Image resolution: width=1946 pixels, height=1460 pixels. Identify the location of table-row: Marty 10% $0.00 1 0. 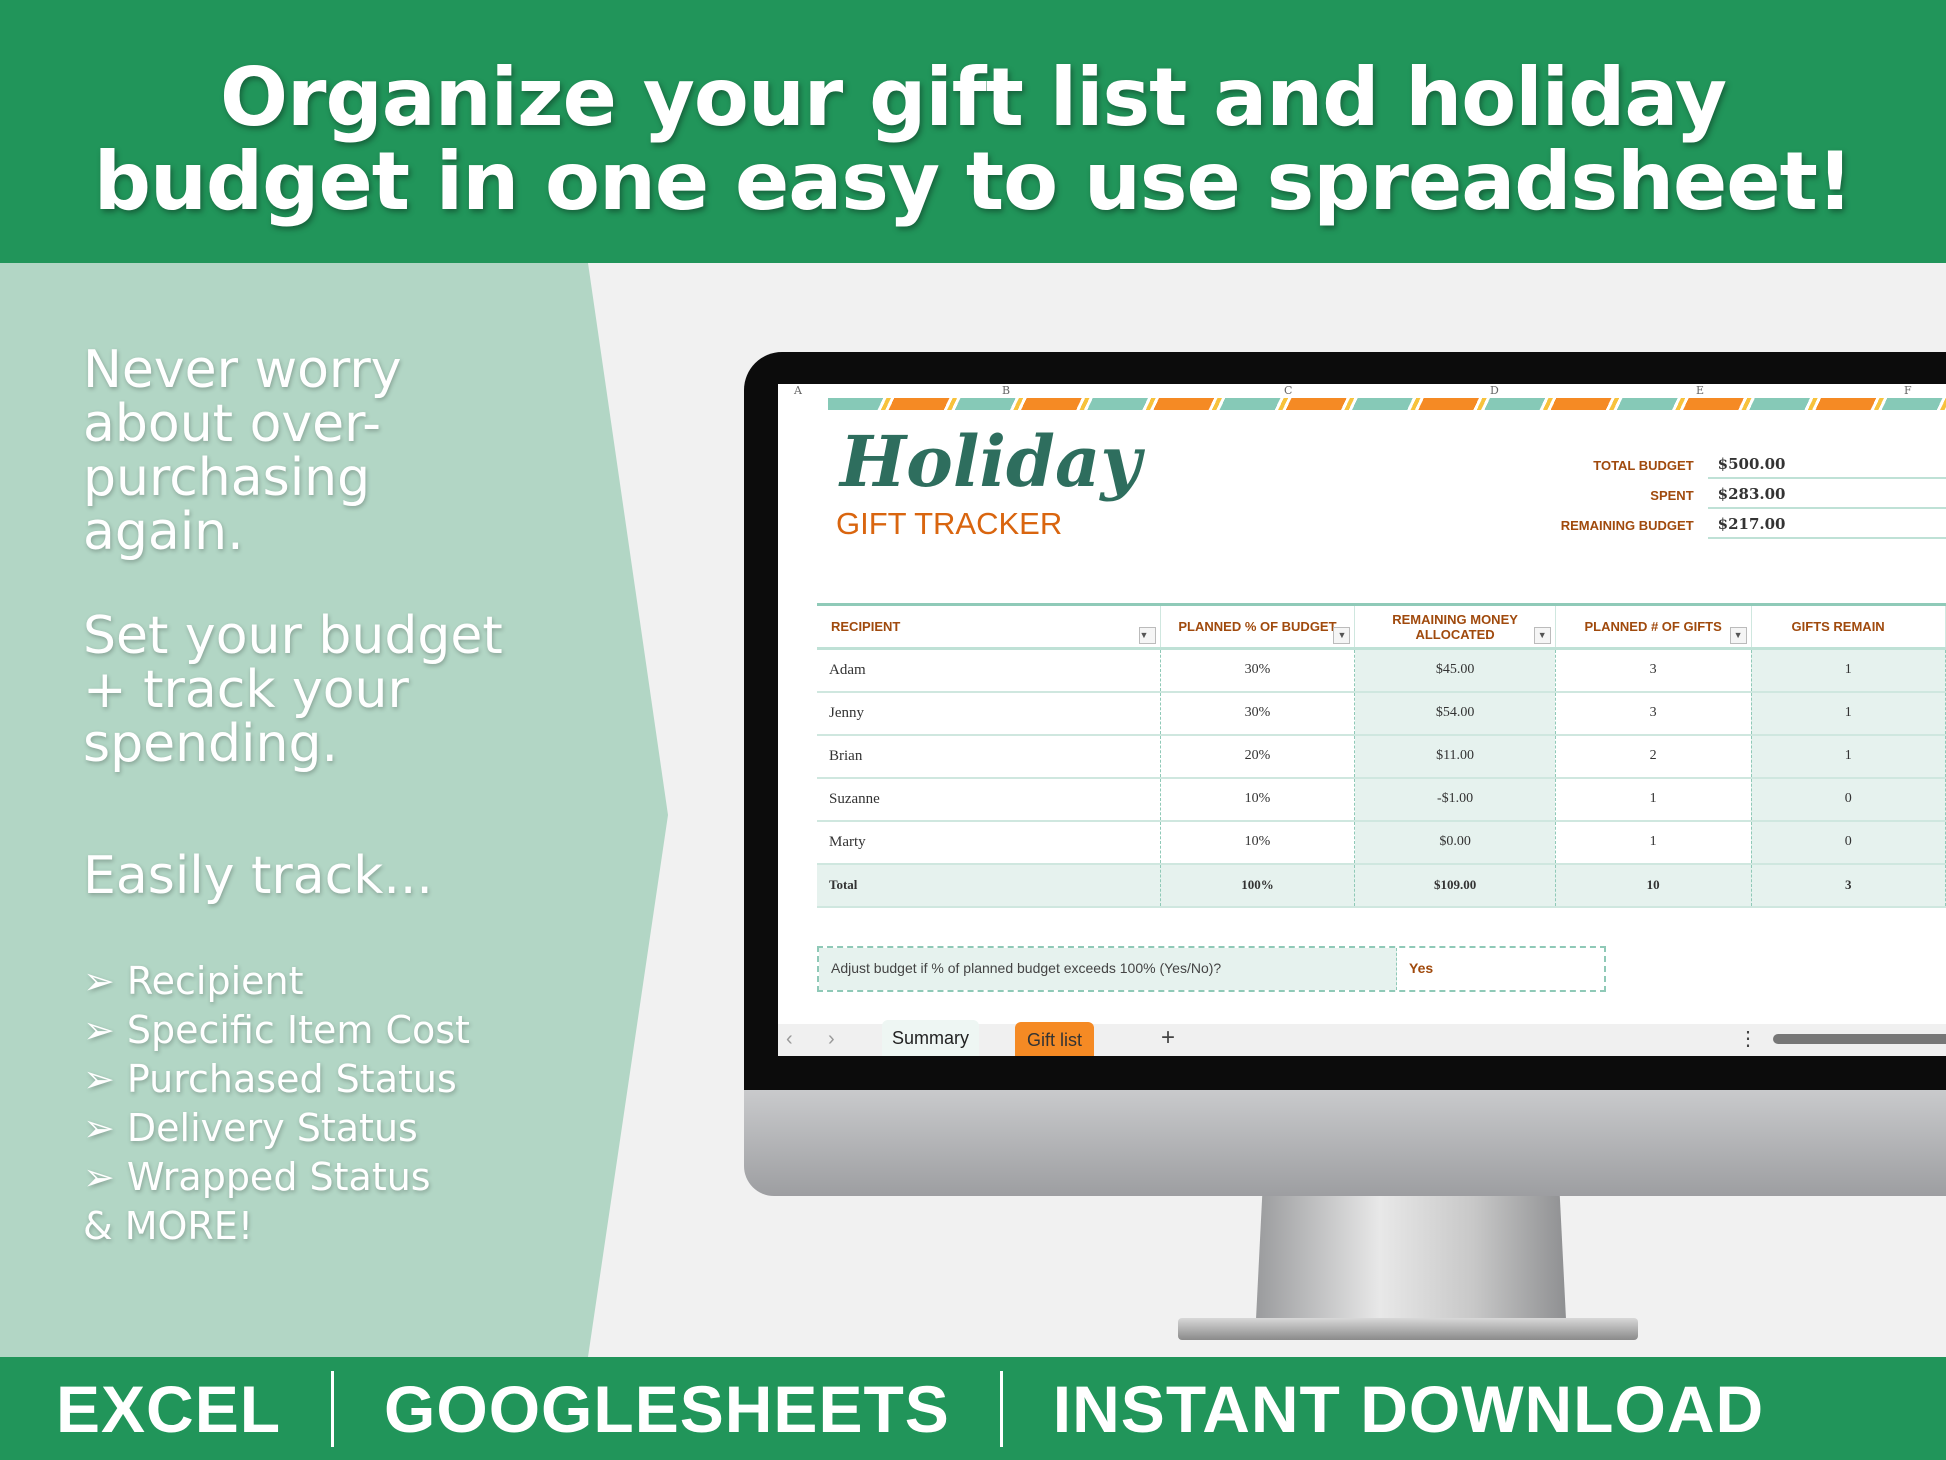
(1381, 842).